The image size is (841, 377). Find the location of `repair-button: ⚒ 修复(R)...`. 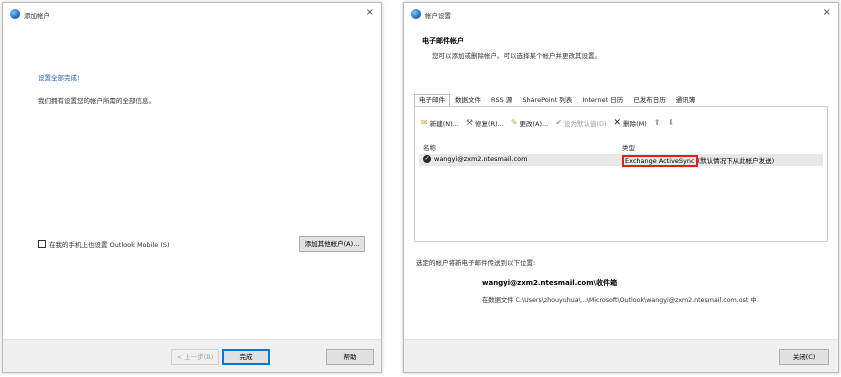

repair-button: ⚒ 修复(R)... is located at coordinates (484, 123).